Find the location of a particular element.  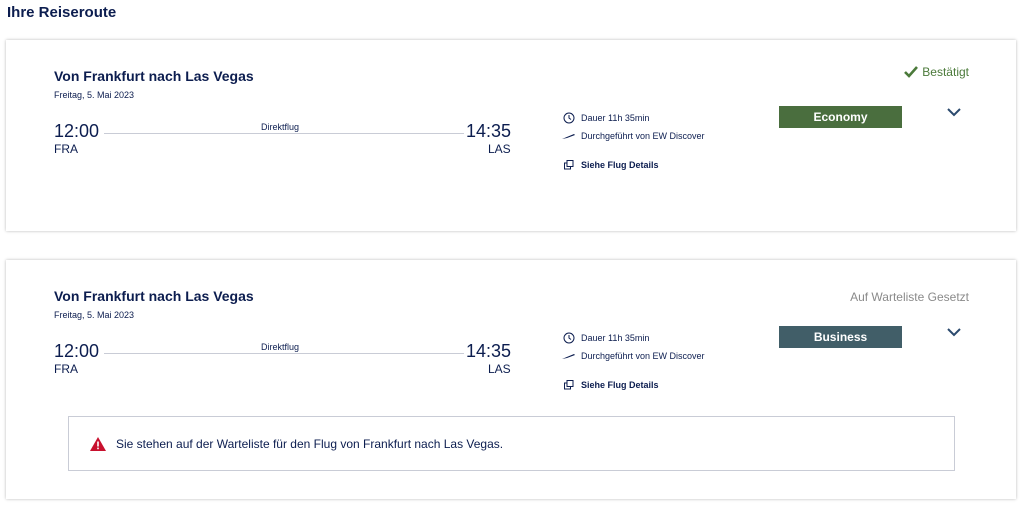

page-title: Ihre Reiseroute is located at coordinates (62, 12).